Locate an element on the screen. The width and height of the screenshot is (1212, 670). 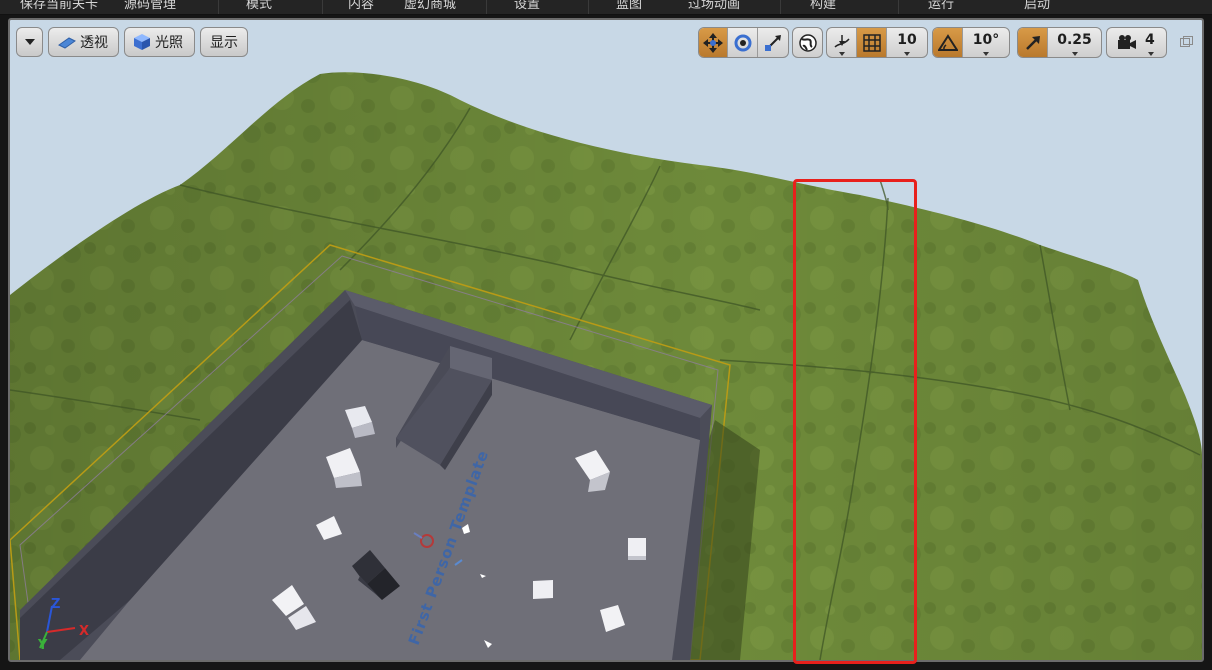
scale-snap-group: 0.25 is located at coordinates (1059, 42).